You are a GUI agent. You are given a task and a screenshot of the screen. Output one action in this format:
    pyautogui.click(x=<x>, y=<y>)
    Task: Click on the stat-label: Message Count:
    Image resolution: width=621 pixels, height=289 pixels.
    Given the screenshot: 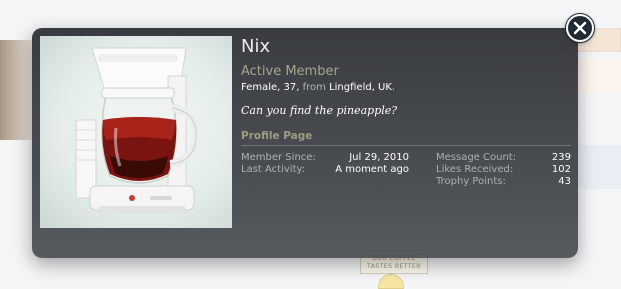 What is the action you would take?
    pyautogui.click(x=476, y=157)
    